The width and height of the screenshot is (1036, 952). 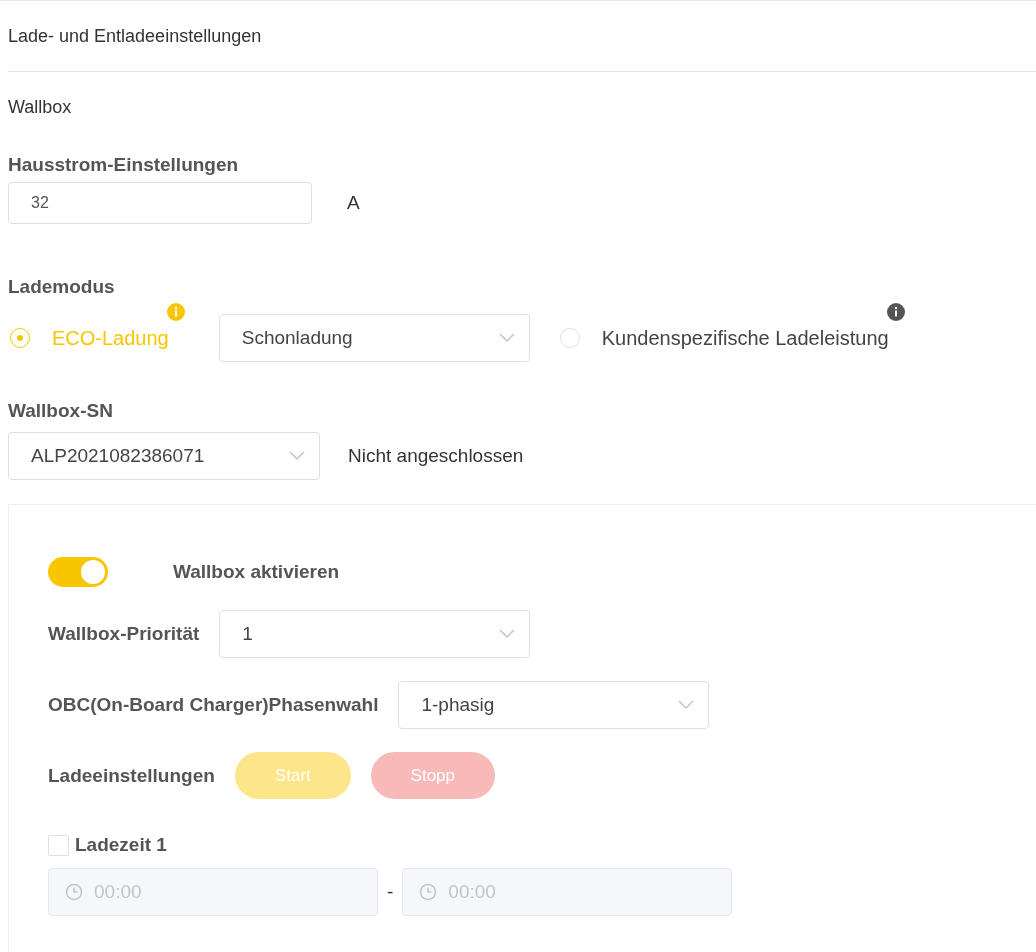 I want to click on priority-select: 1, so click(x=375, y=634).